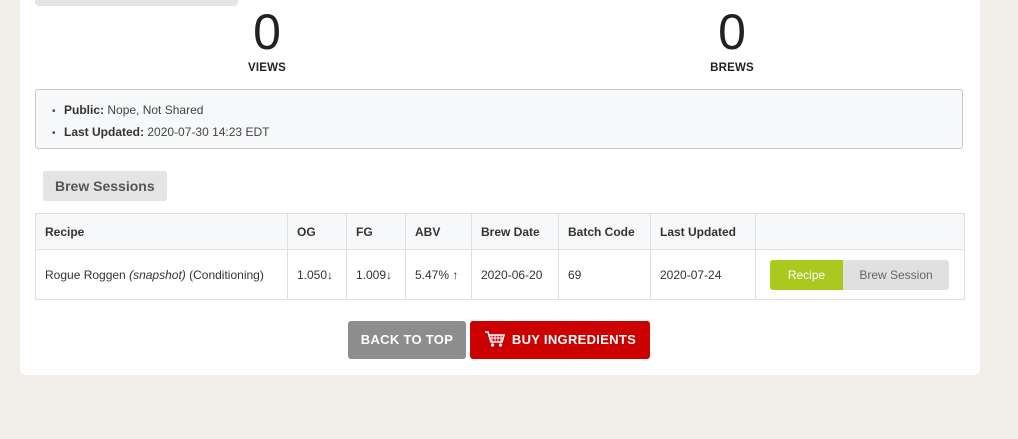 The width and height of the screenshot is (1018, 439). I want to click on bottom-button-group: BACK TO TOP BUY INGREDIENTS, so click(499, 340).